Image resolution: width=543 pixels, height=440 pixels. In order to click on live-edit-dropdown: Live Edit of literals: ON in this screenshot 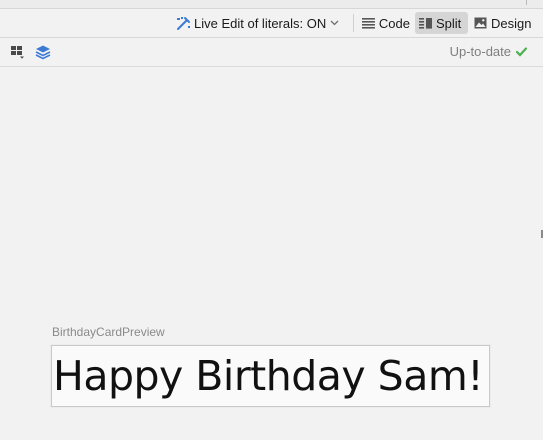, I will do `click(259, 23)`.